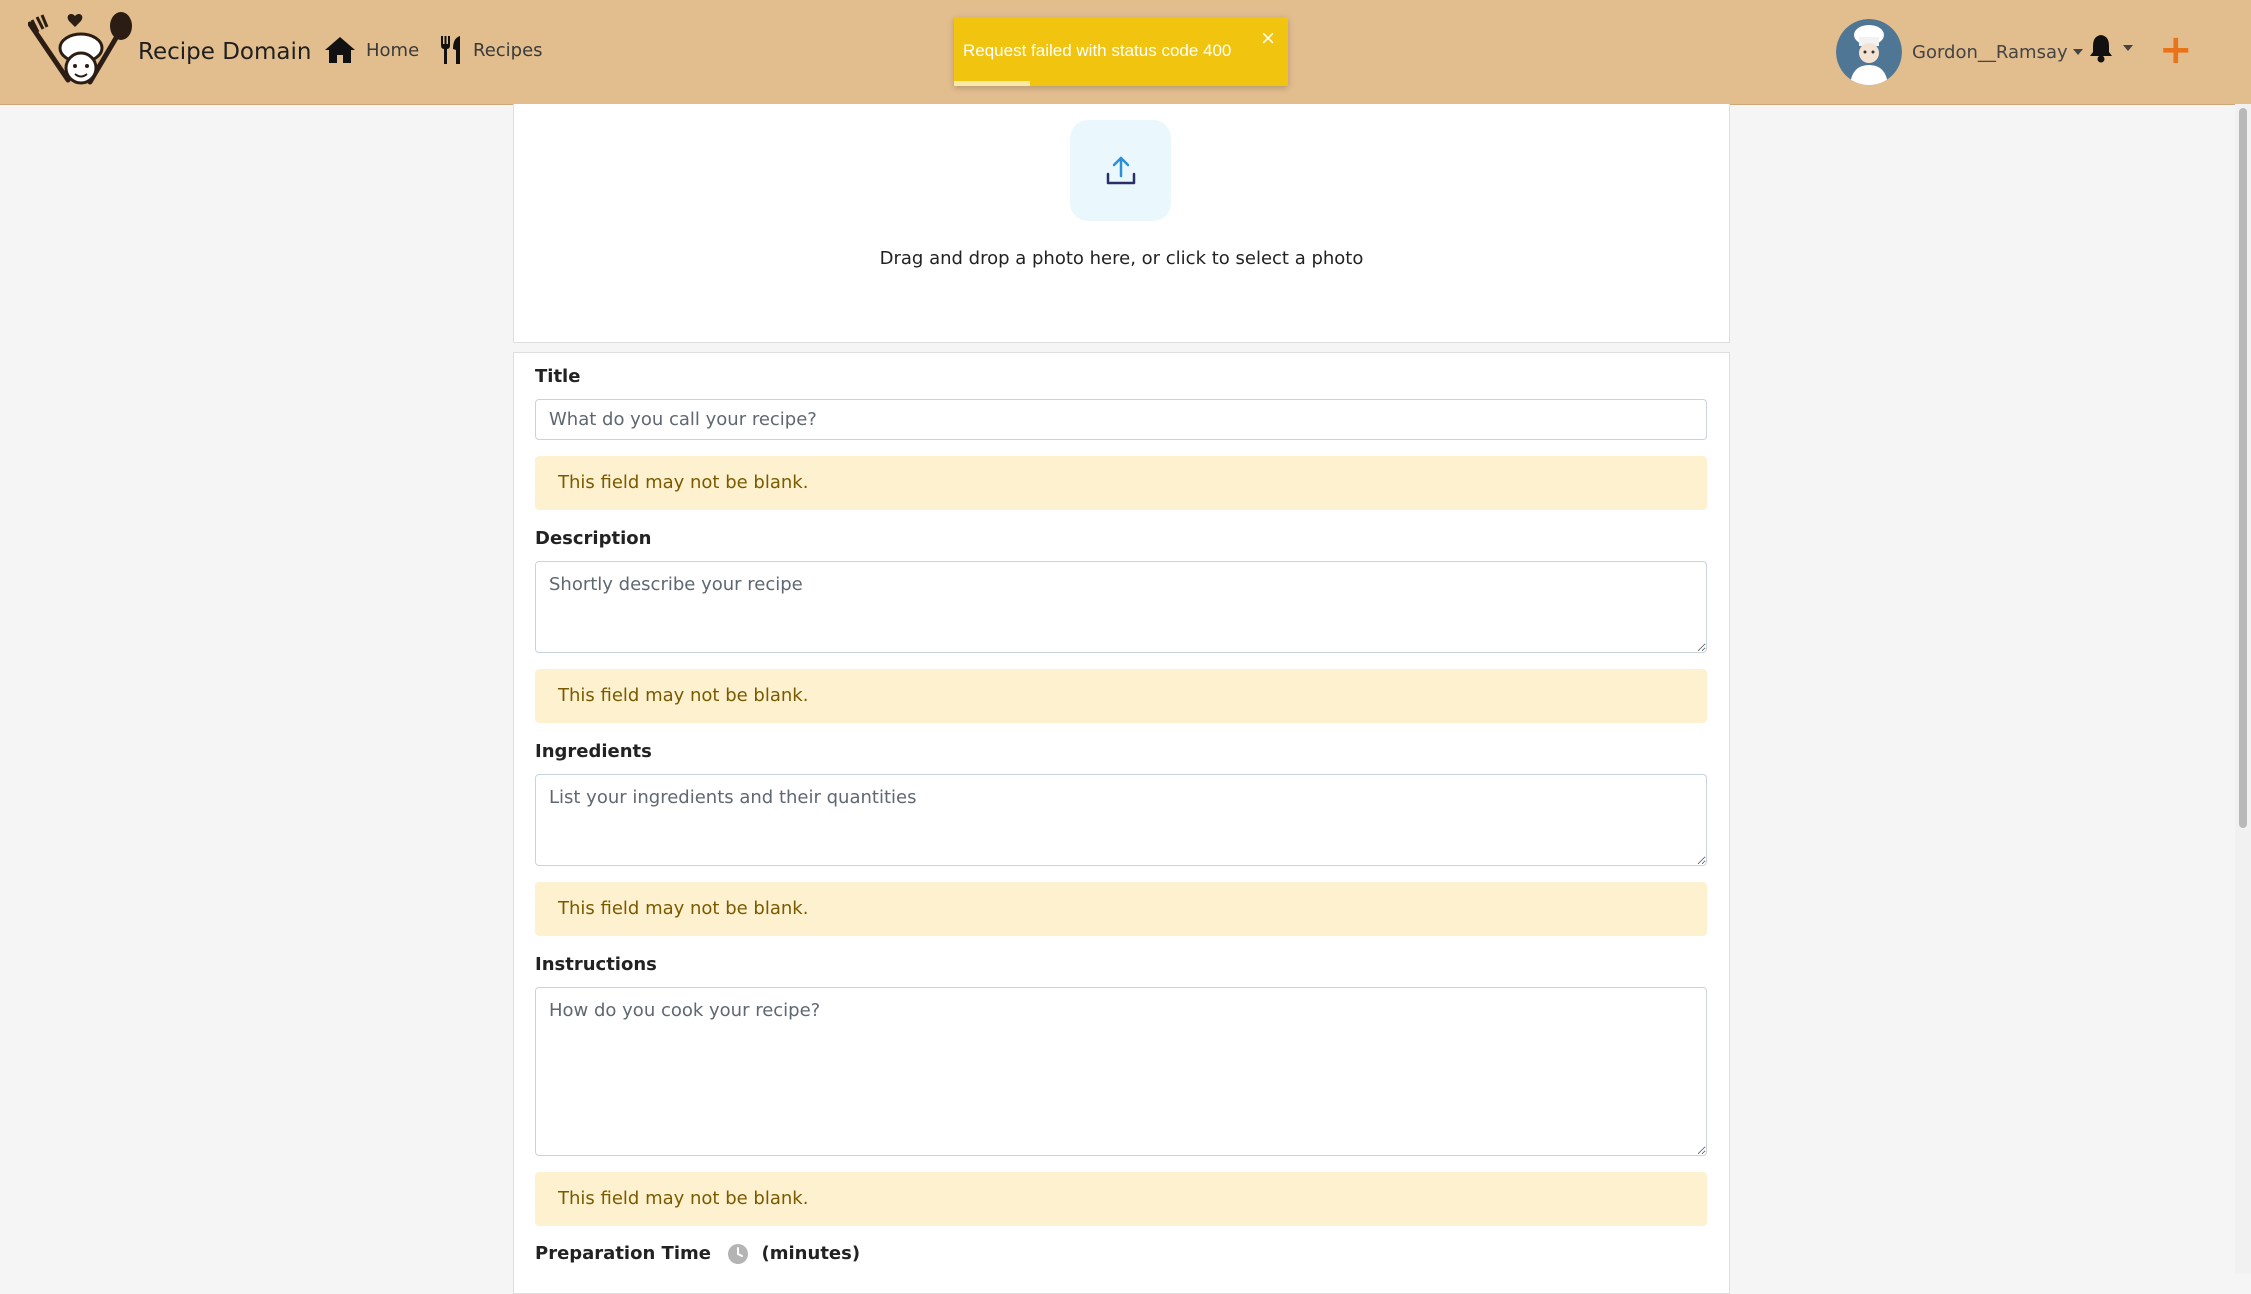 The image size is (2251, 1294). Describe the element at coordinates (558, 376) in the screenshot. I see `title-label: Title` at that location.